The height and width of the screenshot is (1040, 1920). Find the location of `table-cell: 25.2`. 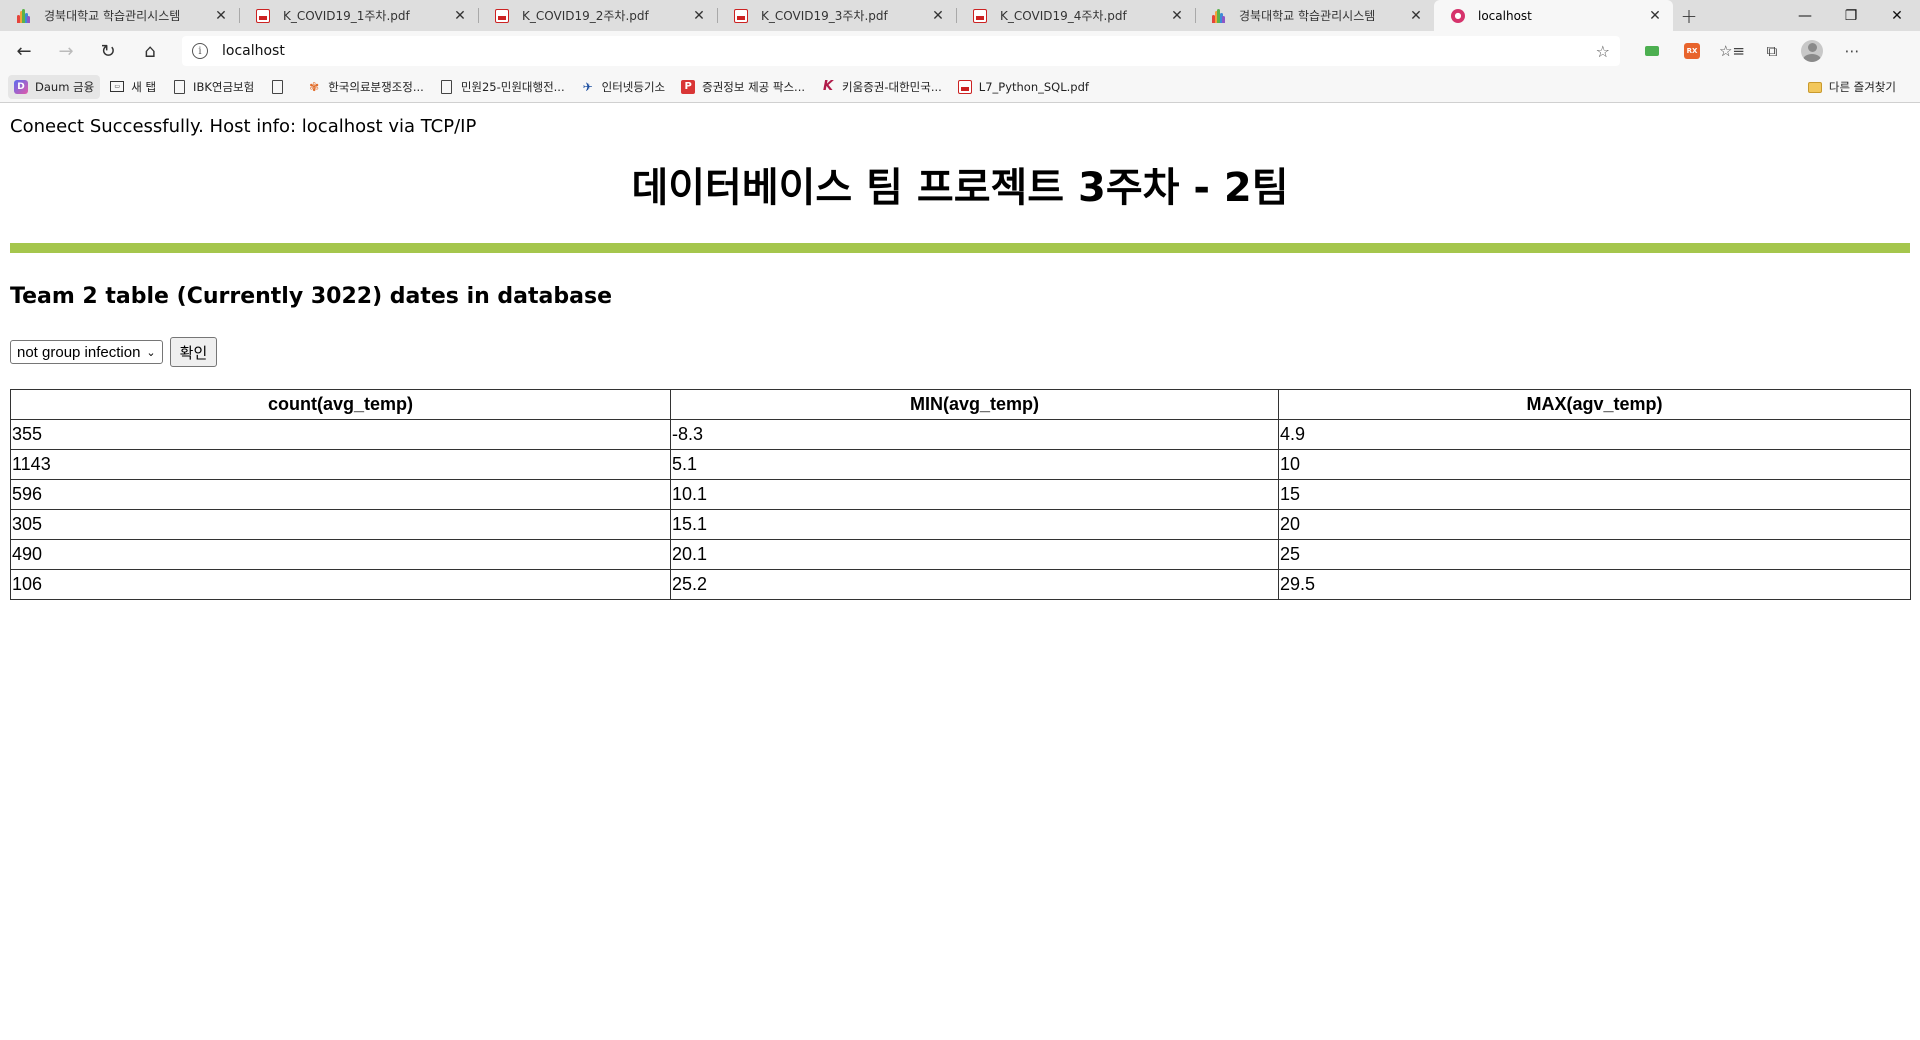

table-cell: 25.2 is located at coordinates (974, 584).